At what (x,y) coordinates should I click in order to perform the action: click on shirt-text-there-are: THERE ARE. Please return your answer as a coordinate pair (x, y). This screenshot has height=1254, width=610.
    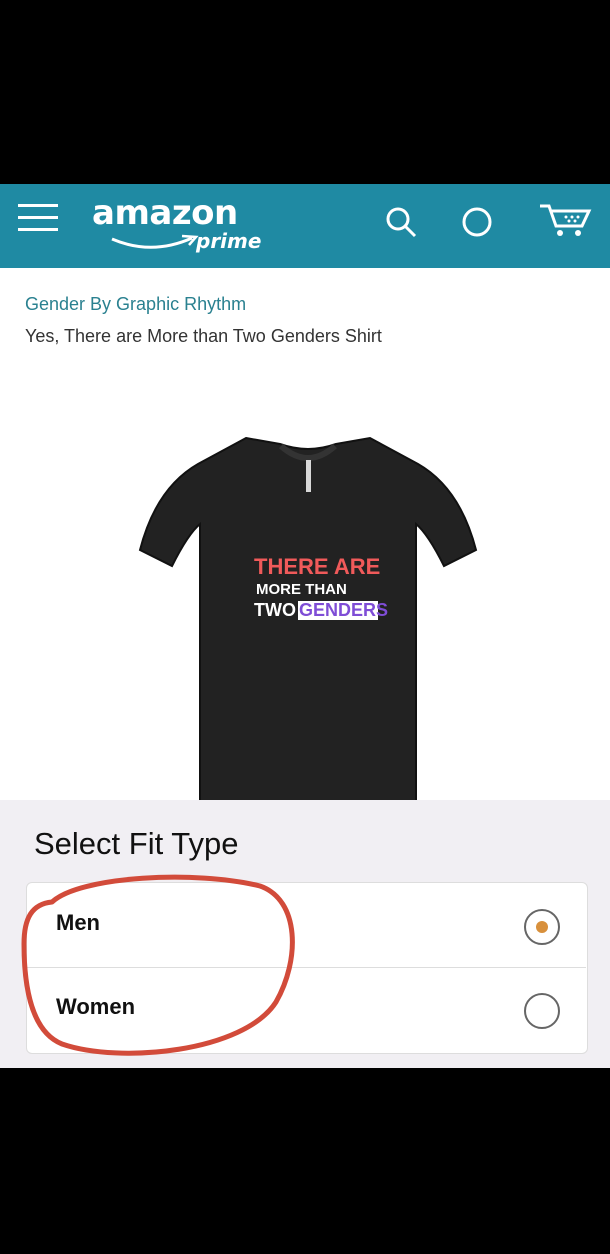
    Looking at the image, I should click on (317, 566).